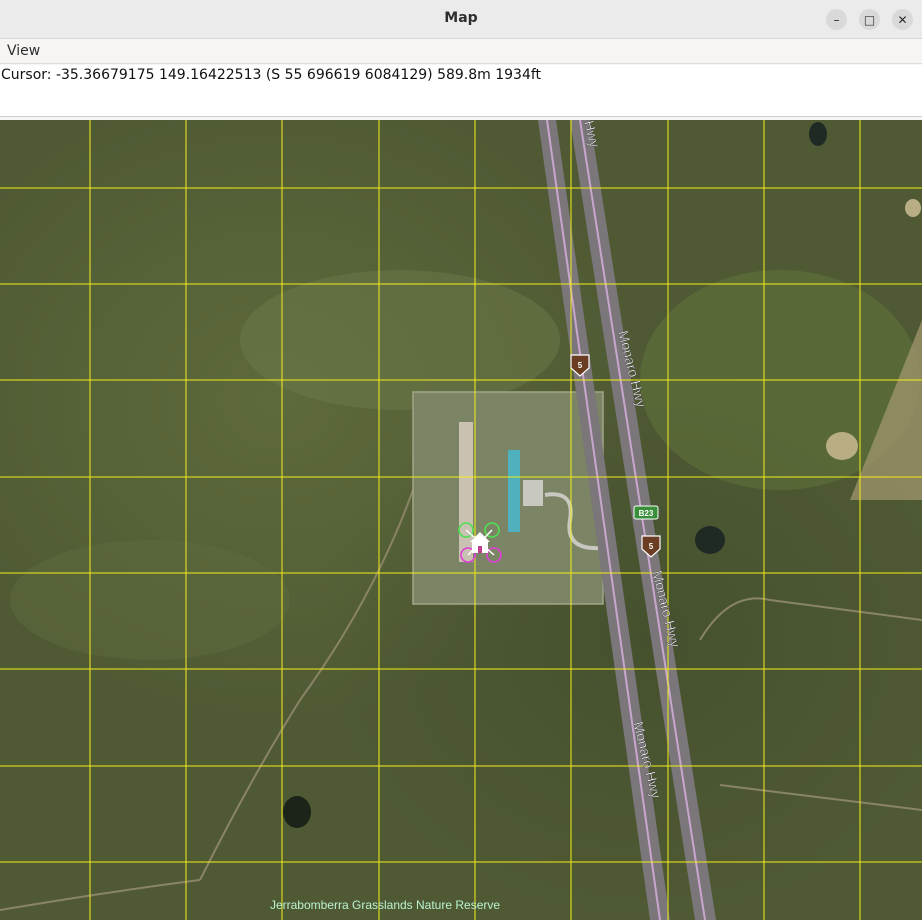 Image resolution: width=922 pixels, height=920 pixels. I want to click on place-label: Jerrabomberra Grasslands Nature Reserve, so click(385, 905).